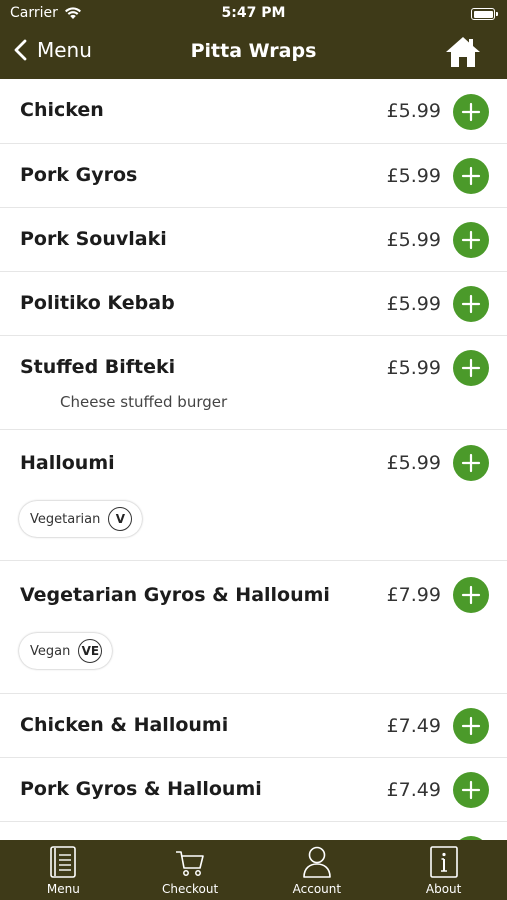  I want to click on item-name: Pork Gyros, so click(79, 175).